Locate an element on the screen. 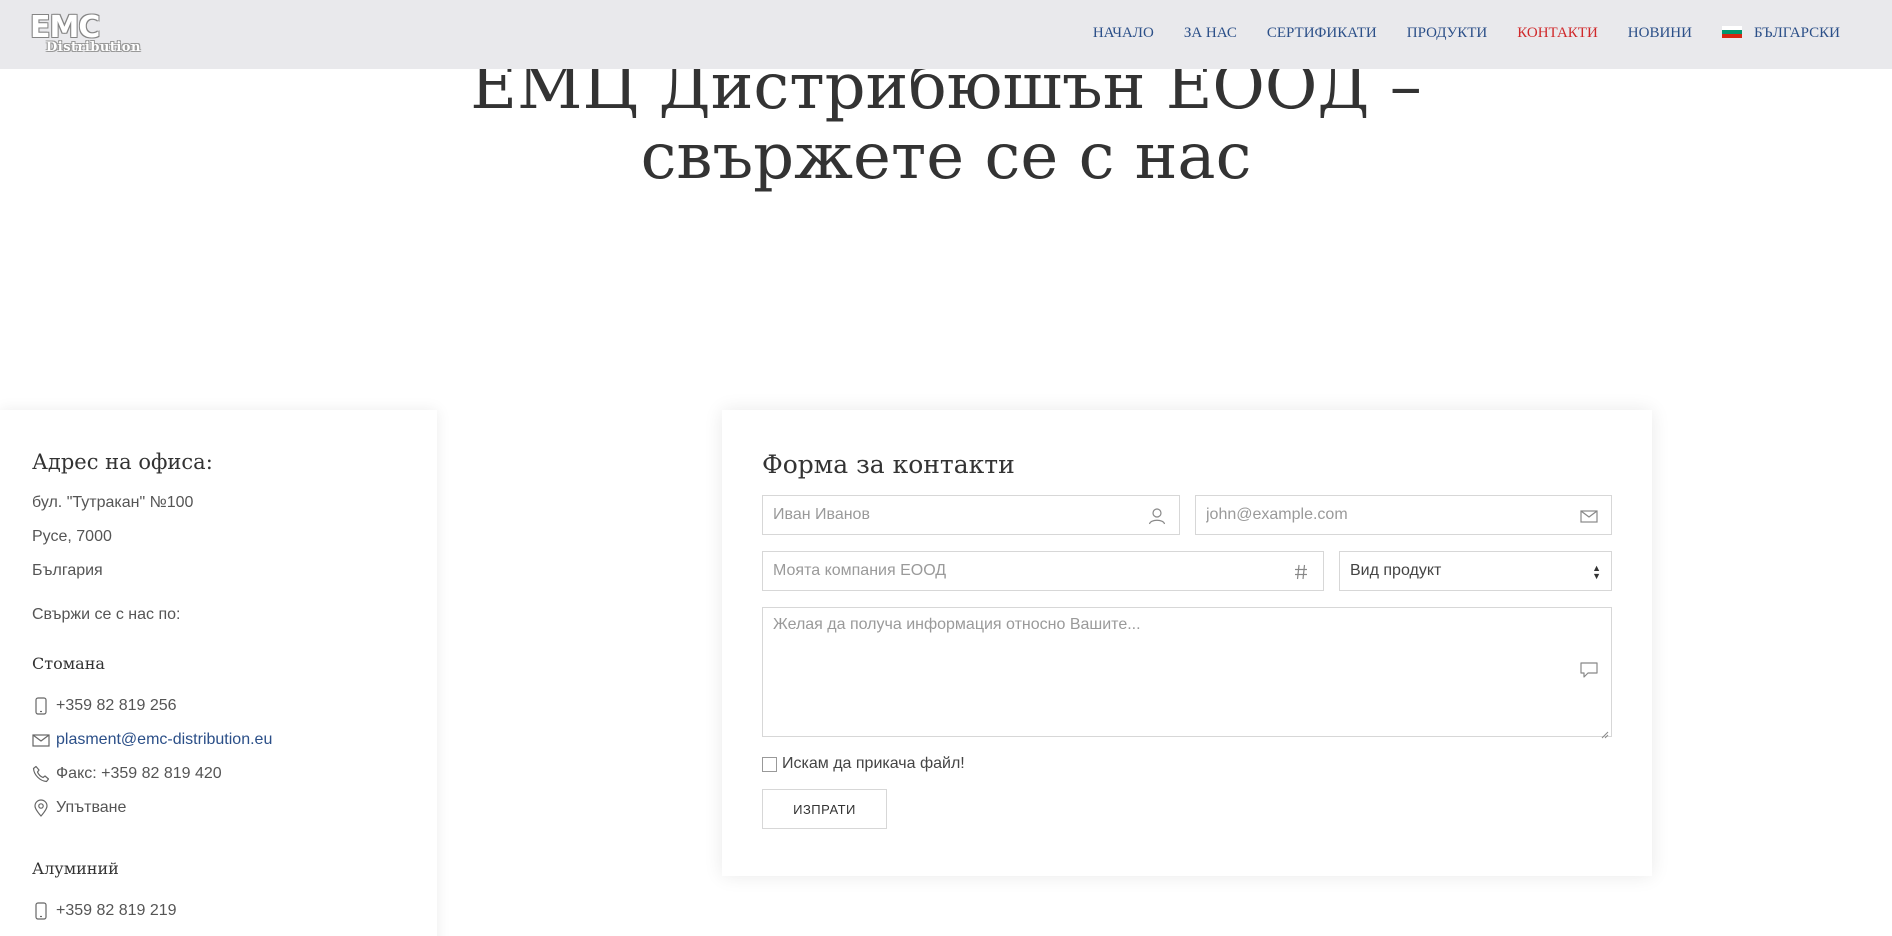 The height and width of the screenshot is (936, 1892). logo: EMC Distribution is located at coordinates (85, 33).